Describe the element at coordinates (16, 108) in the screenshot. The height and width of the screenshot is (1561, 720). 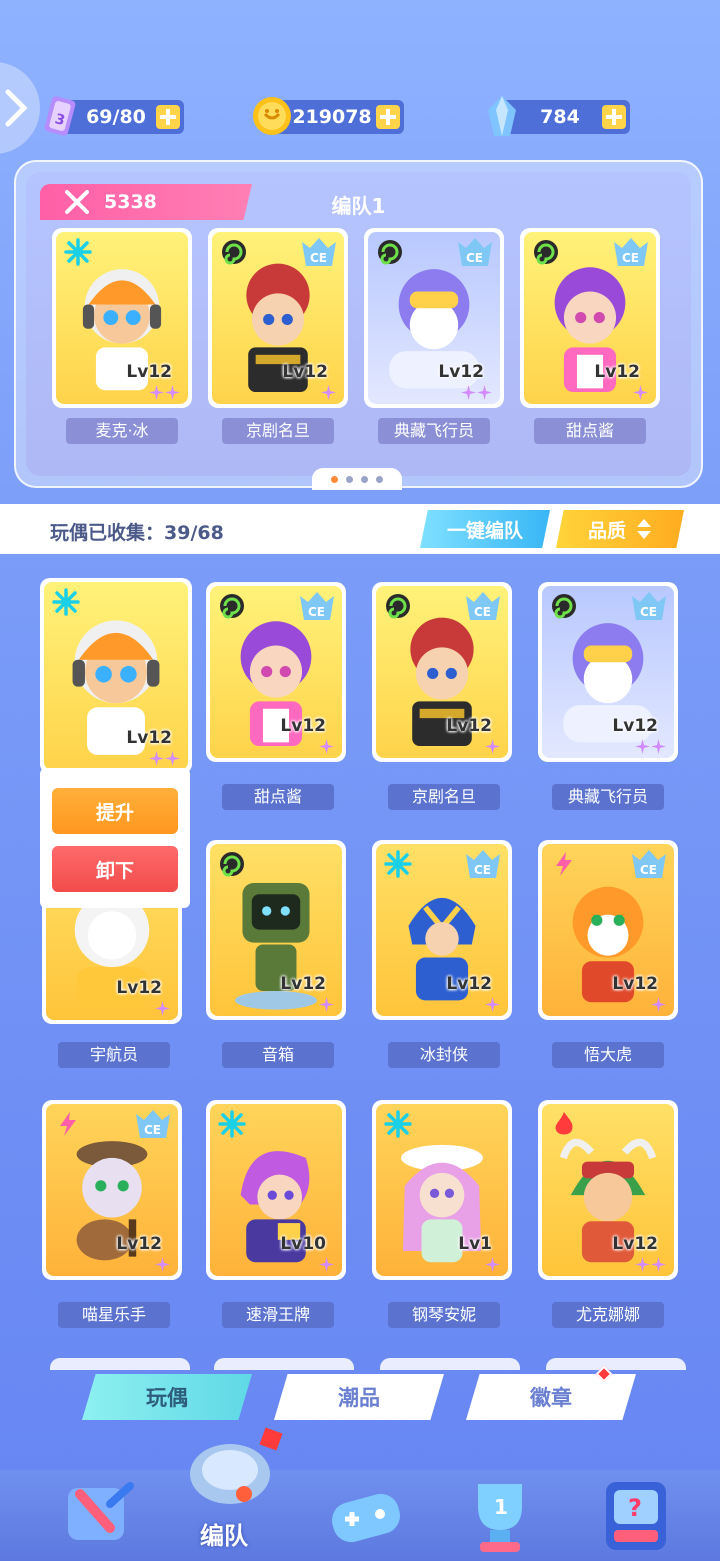
I see `chevron-right-icon` at that location.